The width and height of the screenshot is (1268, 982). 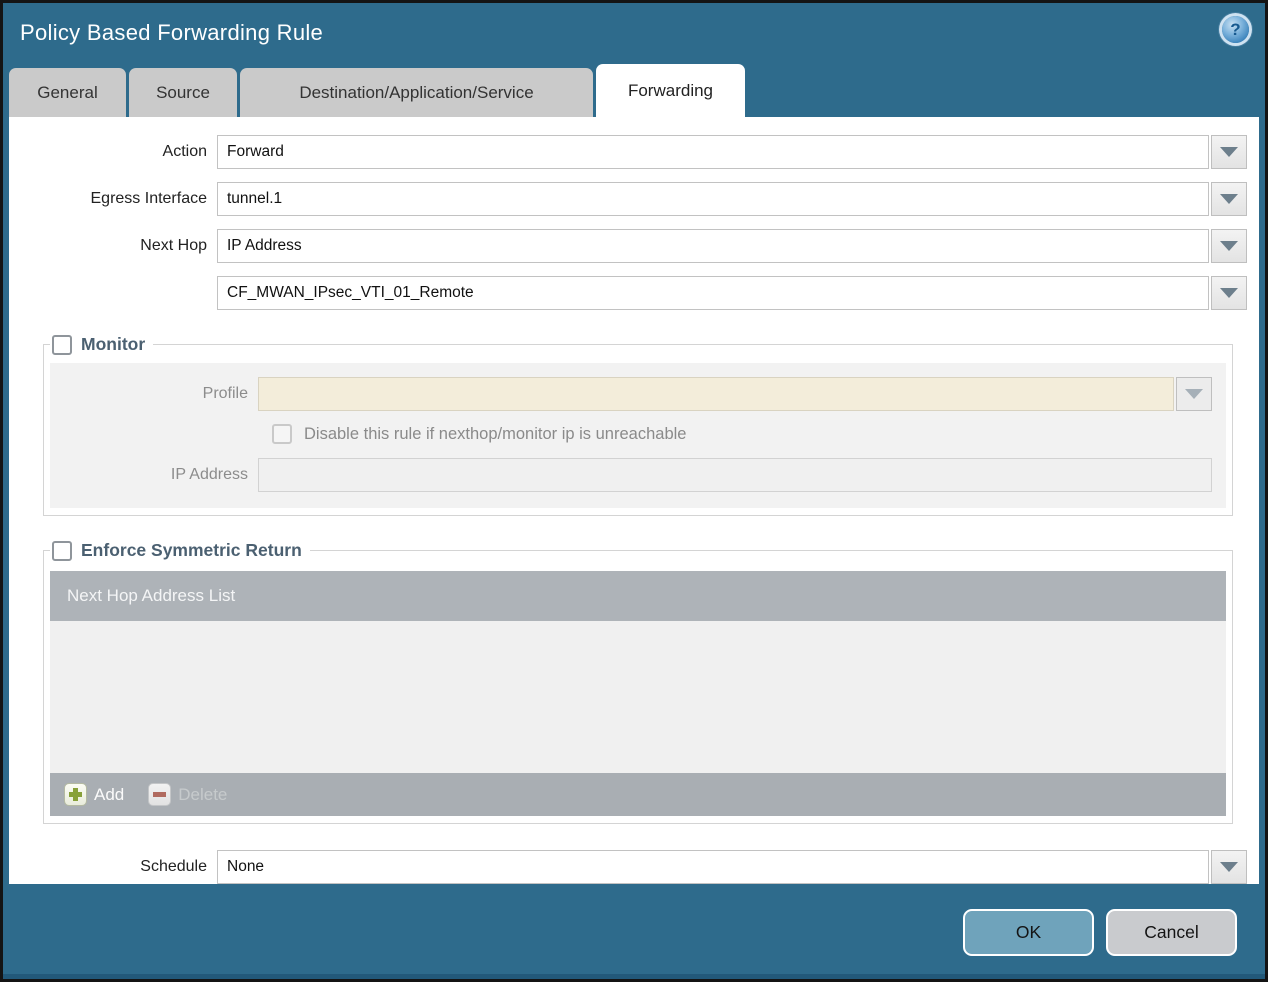 I want to click on action-label: Action, so click(x=184, y=151).